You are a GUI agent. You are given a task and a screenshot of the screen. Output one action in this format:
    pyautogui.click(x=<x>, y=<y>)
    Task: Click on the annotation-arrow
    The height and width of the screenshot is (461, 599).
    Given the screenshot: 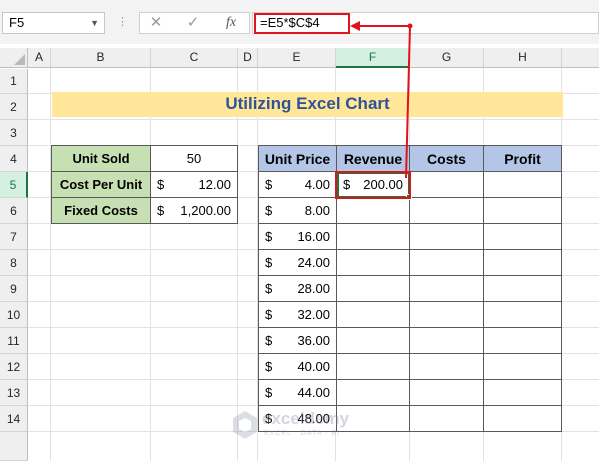 What is the action you would take?
    pyautogui.click(x=381, y=100)
    